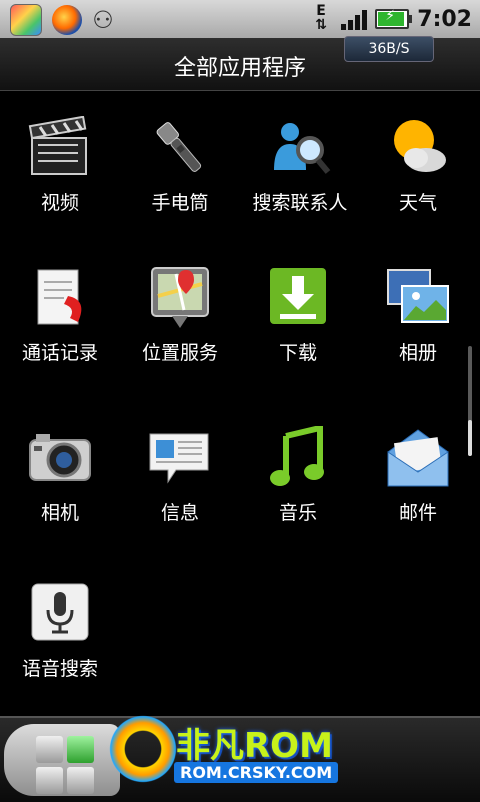 The height and width of the screenshot is (802, 480). What do you see at coordinates (59, 669) in the screenshot?
I see `app-label: 语音搜索` at bounding box center [59, 669].